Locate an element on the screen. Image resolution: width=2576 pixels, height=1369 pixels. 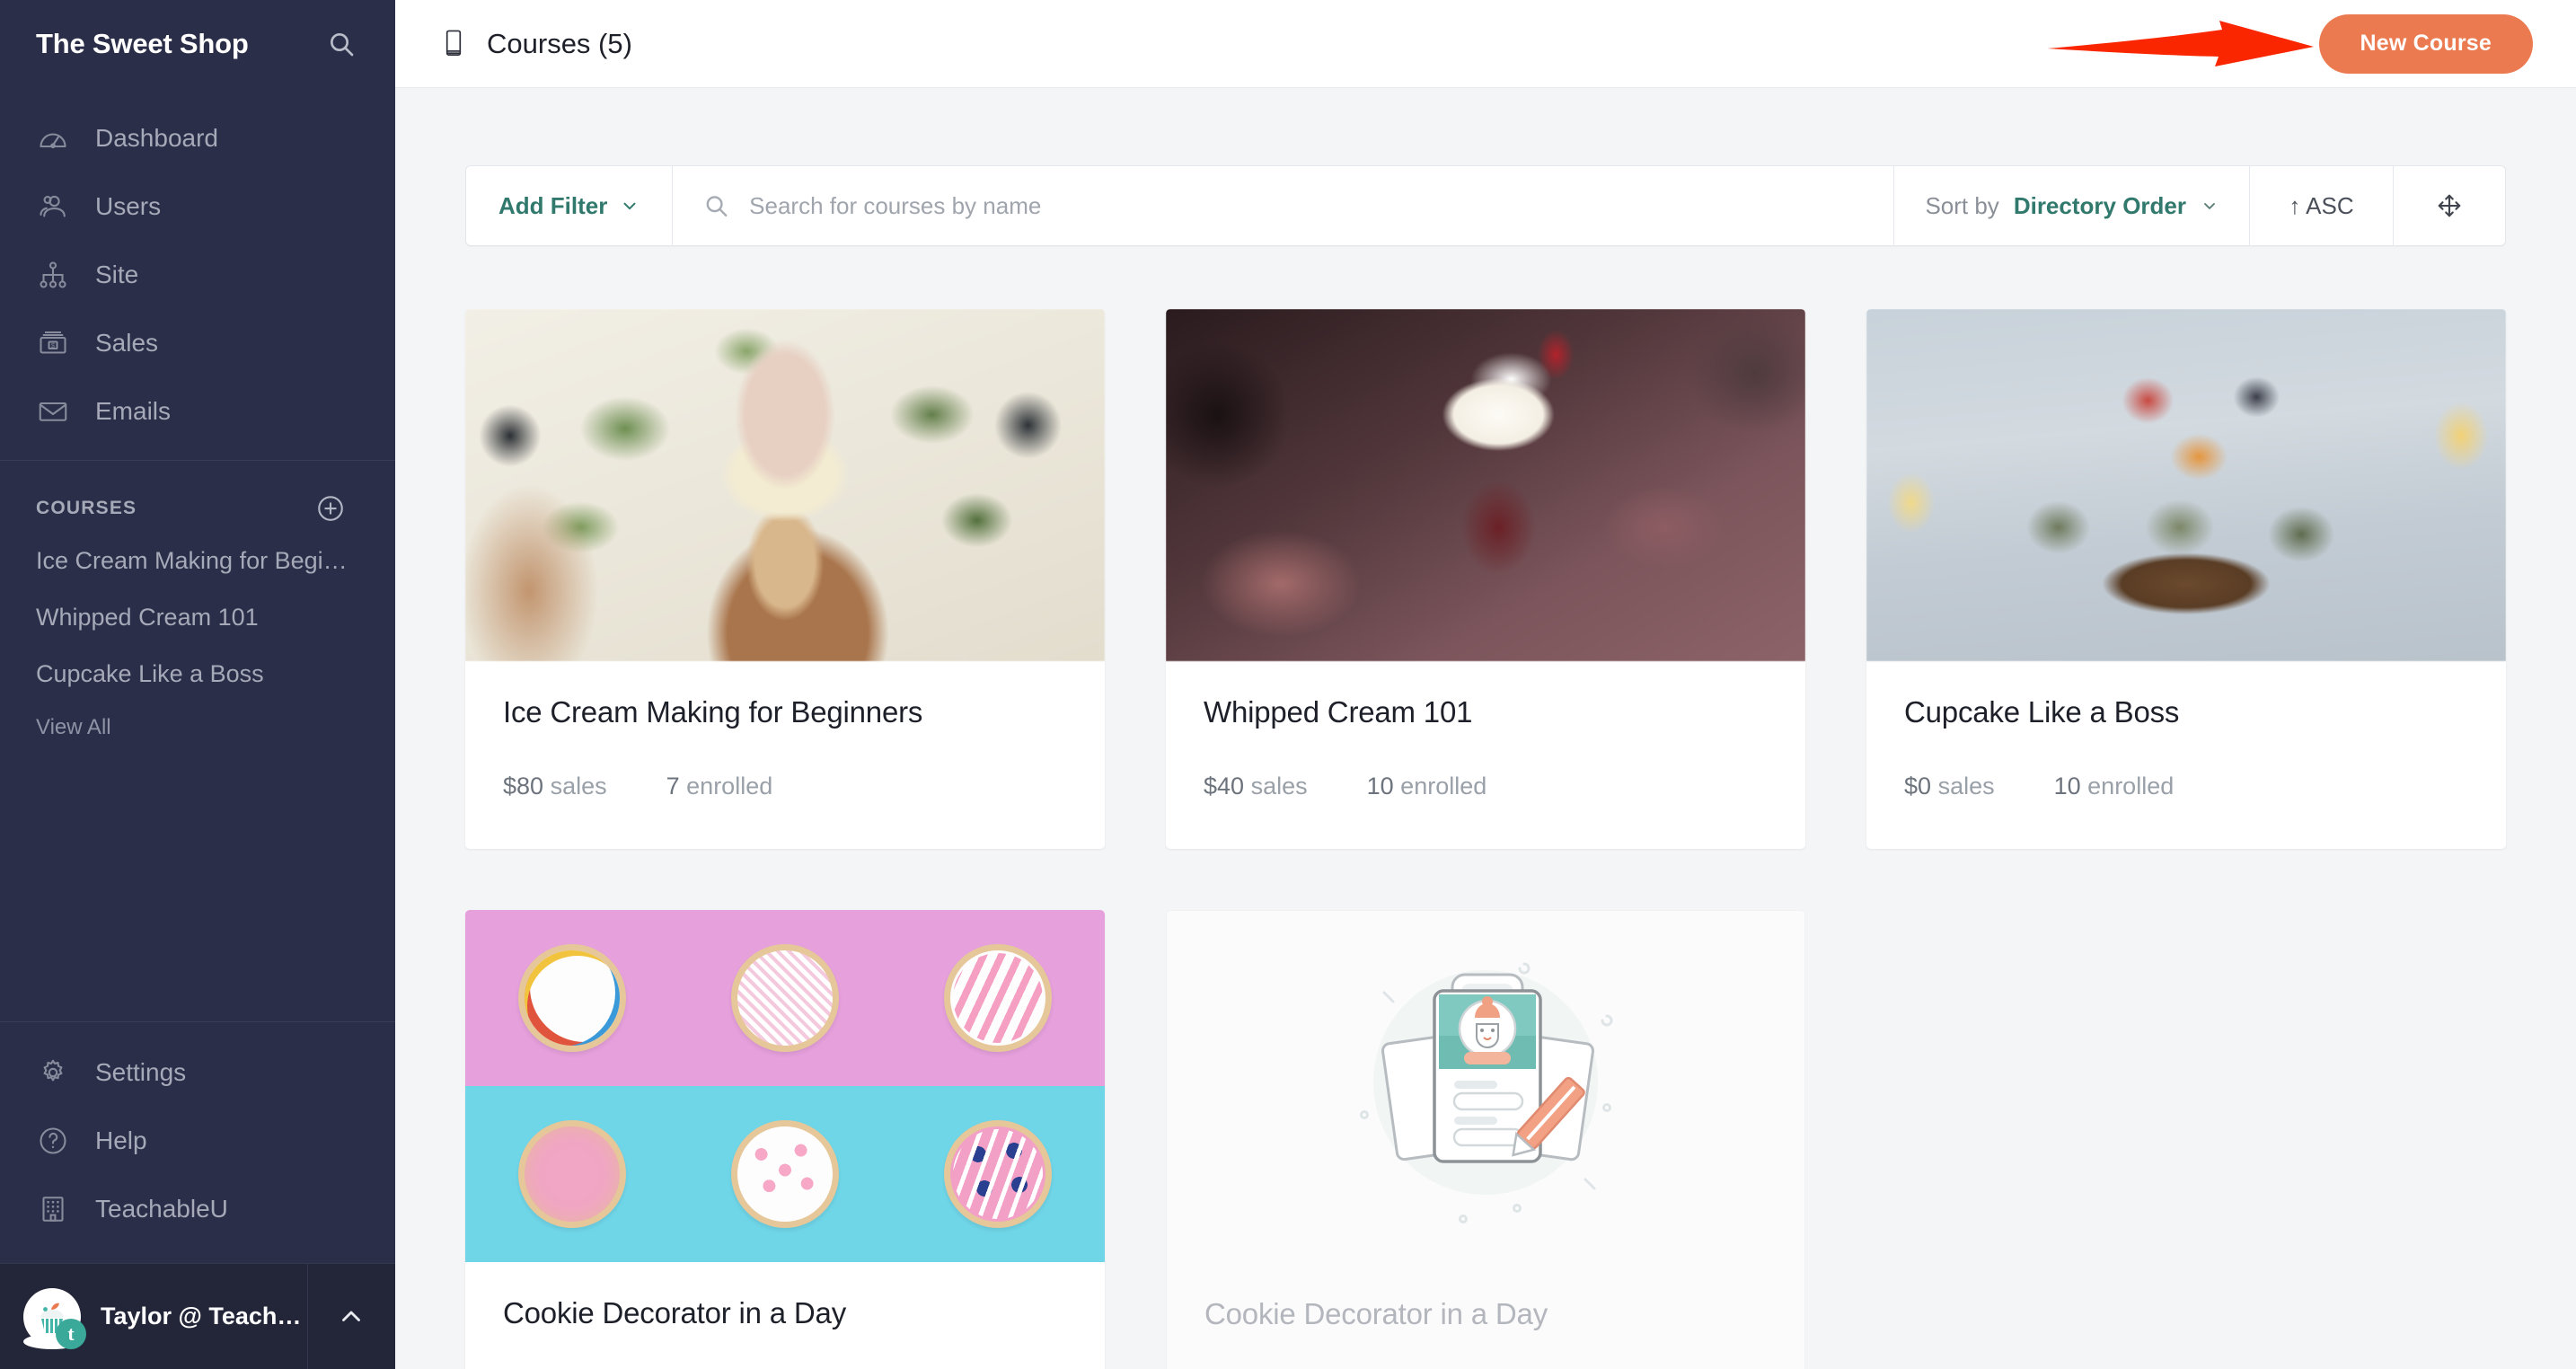
top-bar-actions: New Course is located at coordinates (2290, 43).